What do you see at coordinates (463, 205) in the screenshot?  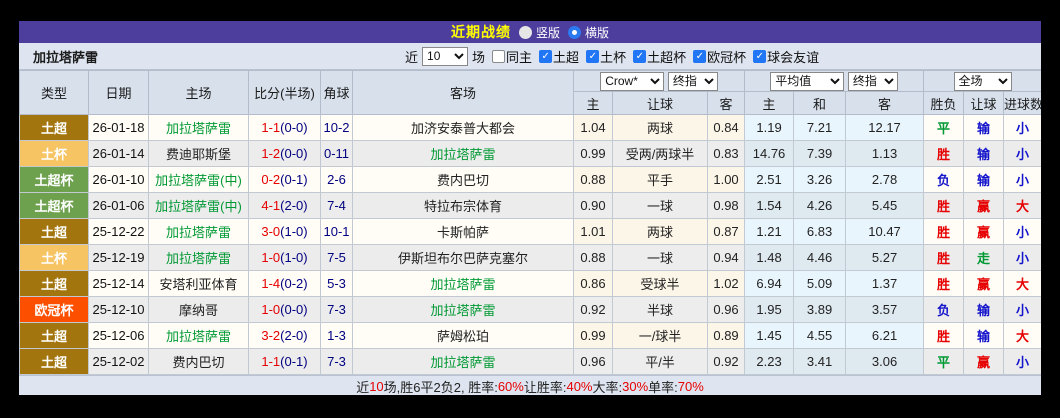 I see `away-team-cell: 特拉布宗体育` at bounding box center [463, 205].